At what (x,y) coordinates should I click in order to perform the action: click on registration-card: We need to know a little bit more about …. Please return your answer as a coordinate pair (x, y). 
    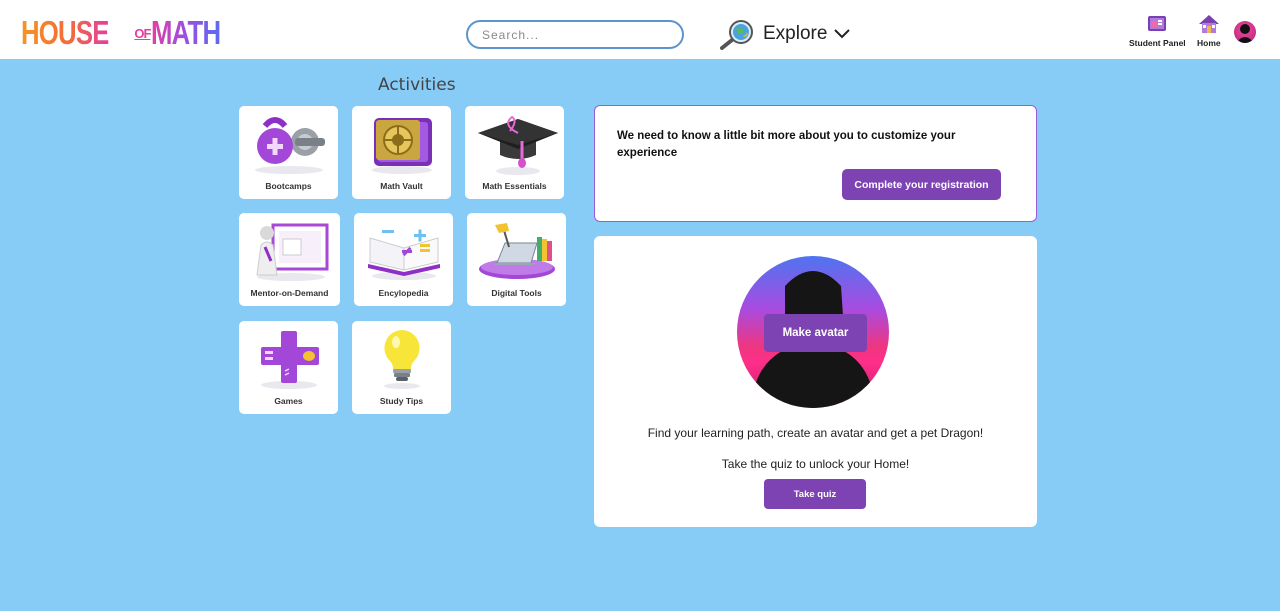
    Looking at the image, I should click on (815, 163).